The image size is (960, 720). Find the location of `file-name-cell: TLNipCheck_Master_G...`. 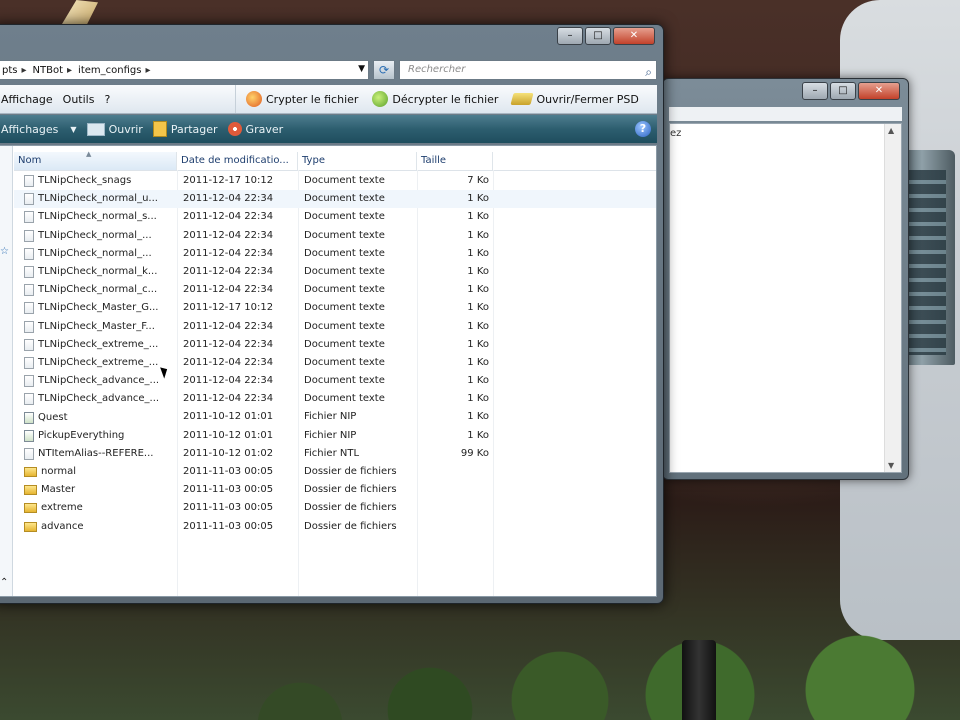

file-name-cell: TLNipCheck_Master_G... is located at coordinates (95, 308).